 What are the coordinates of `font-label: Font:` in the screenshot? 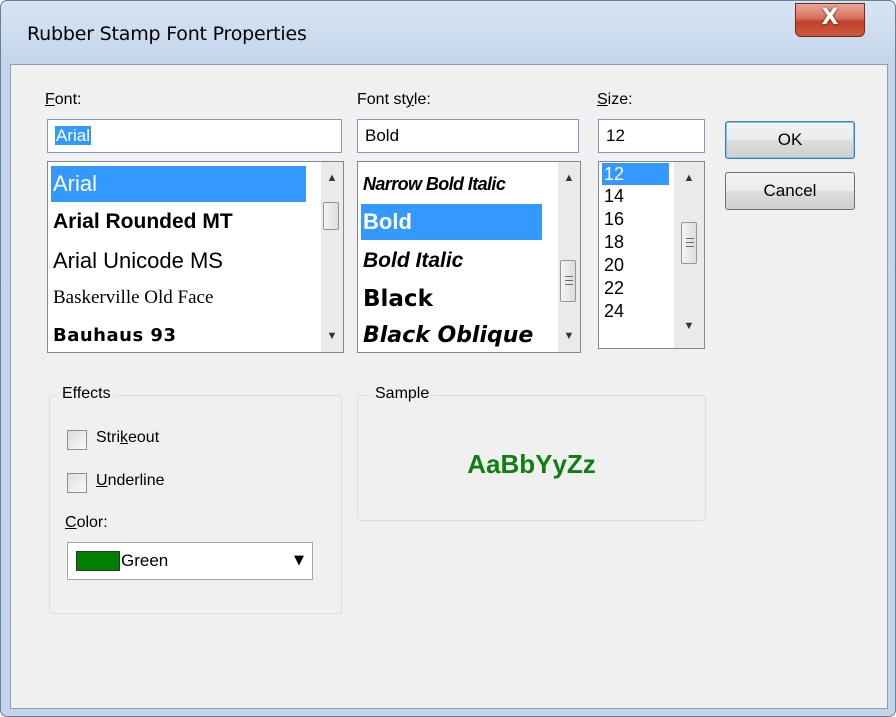 It's located at (63, 99).